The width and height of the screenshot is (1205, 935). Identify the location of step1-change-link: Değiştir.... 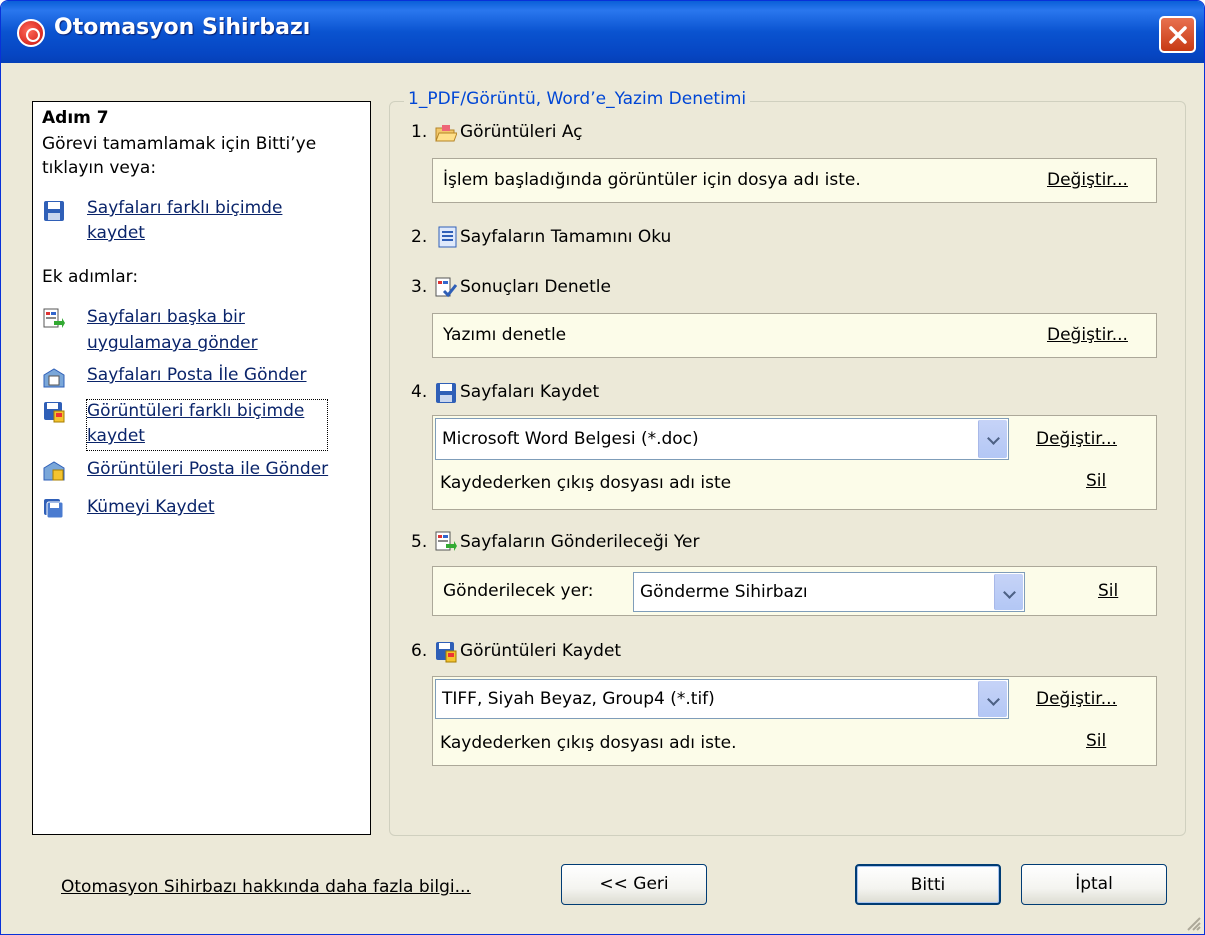
(1087, 180).